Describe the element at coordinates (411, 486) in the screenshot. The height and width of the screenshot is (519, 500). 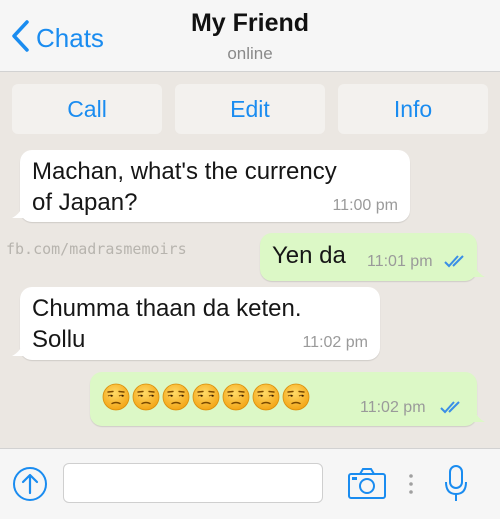
I see `separator-dots` at that location.